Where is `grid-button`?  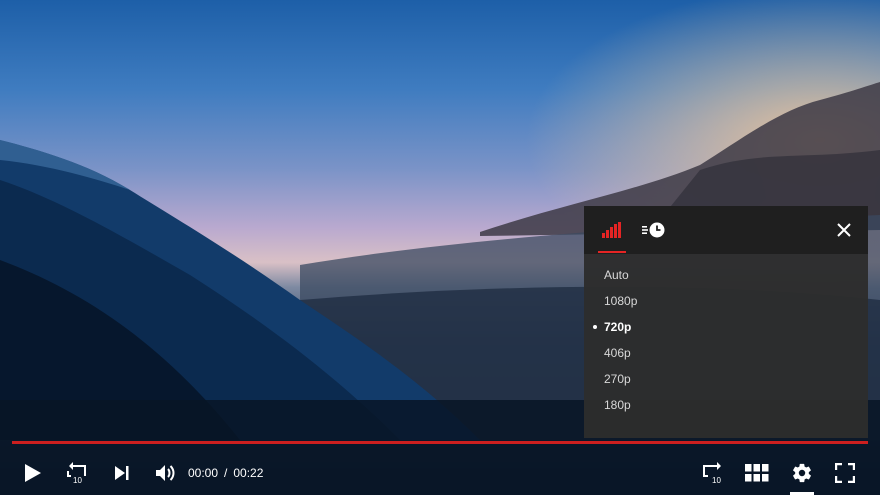
grid-button is located at coordinates (757, 473).